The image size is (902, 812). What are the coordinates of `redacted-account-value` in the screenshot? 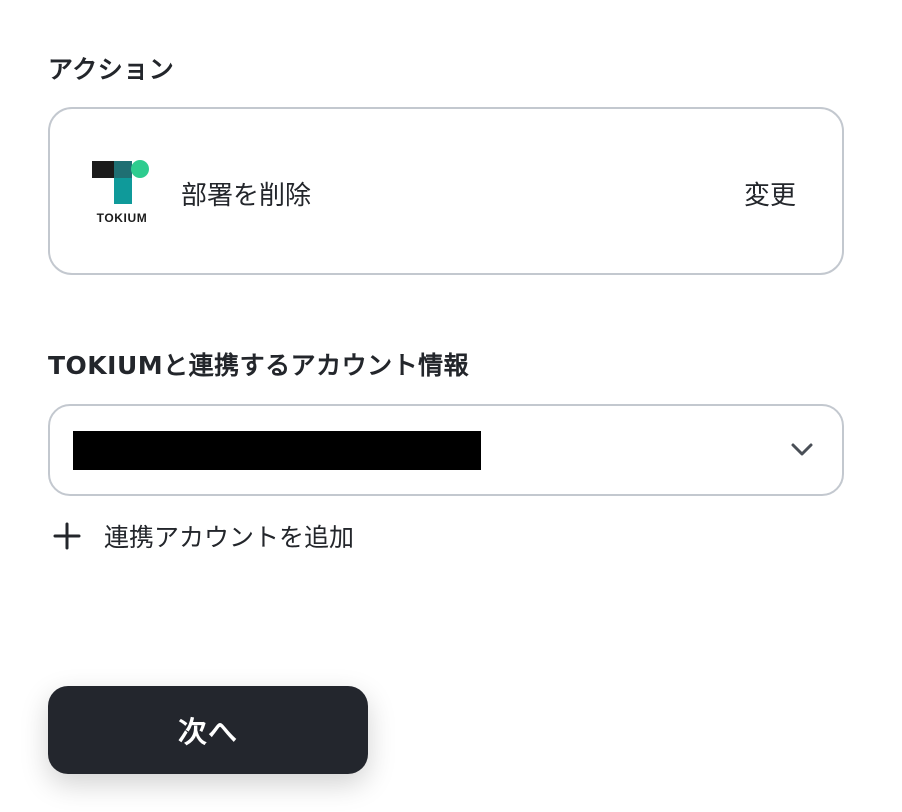 It's located at (277, 450).